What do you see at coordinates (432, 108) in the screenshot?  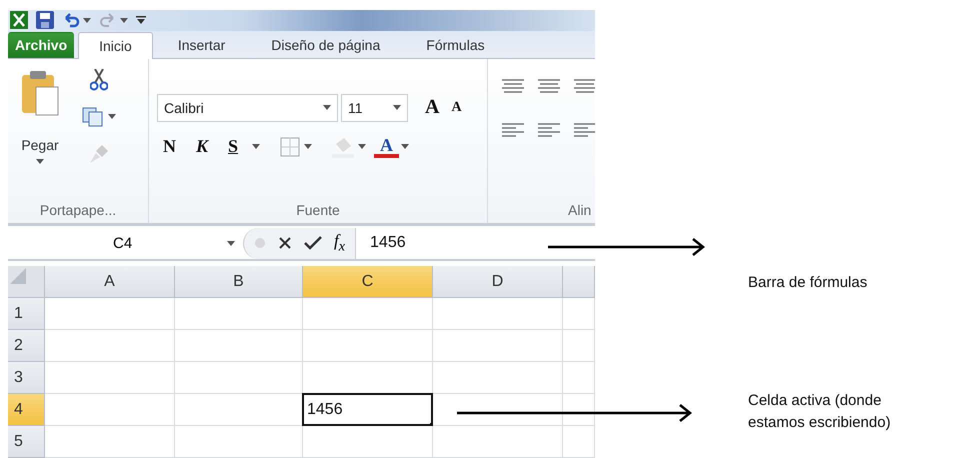 I see `grow-font-button: A` at bounding box center [432, 108].